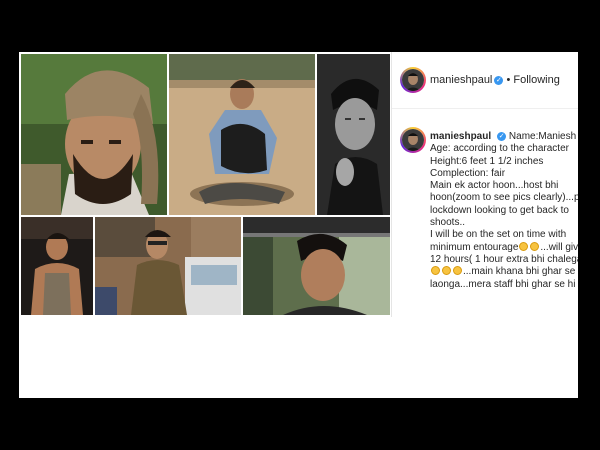 This screenshot has width=600, height=450. What do you see at coordinates (504, 247) in the screenshot?
I see `caption-line: minimum entourage...will give` at bounding box center [504, 247].